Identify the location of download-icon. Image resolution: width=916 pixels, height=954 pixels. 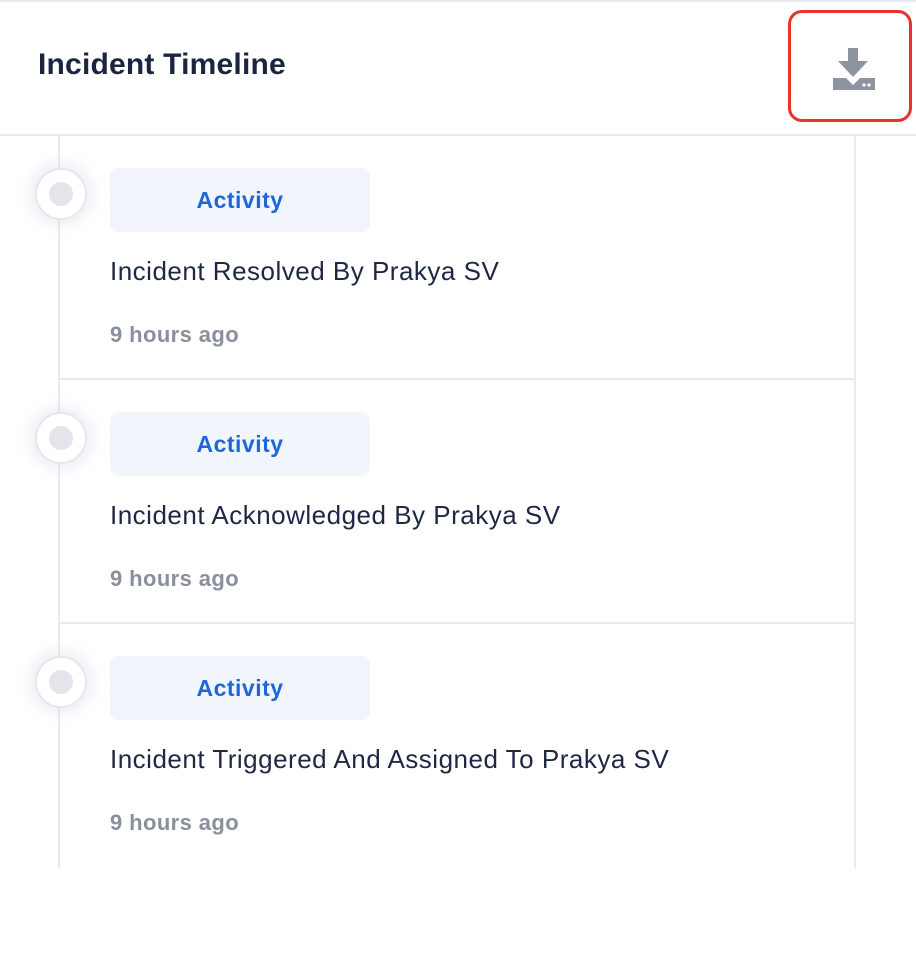
(854, 69).